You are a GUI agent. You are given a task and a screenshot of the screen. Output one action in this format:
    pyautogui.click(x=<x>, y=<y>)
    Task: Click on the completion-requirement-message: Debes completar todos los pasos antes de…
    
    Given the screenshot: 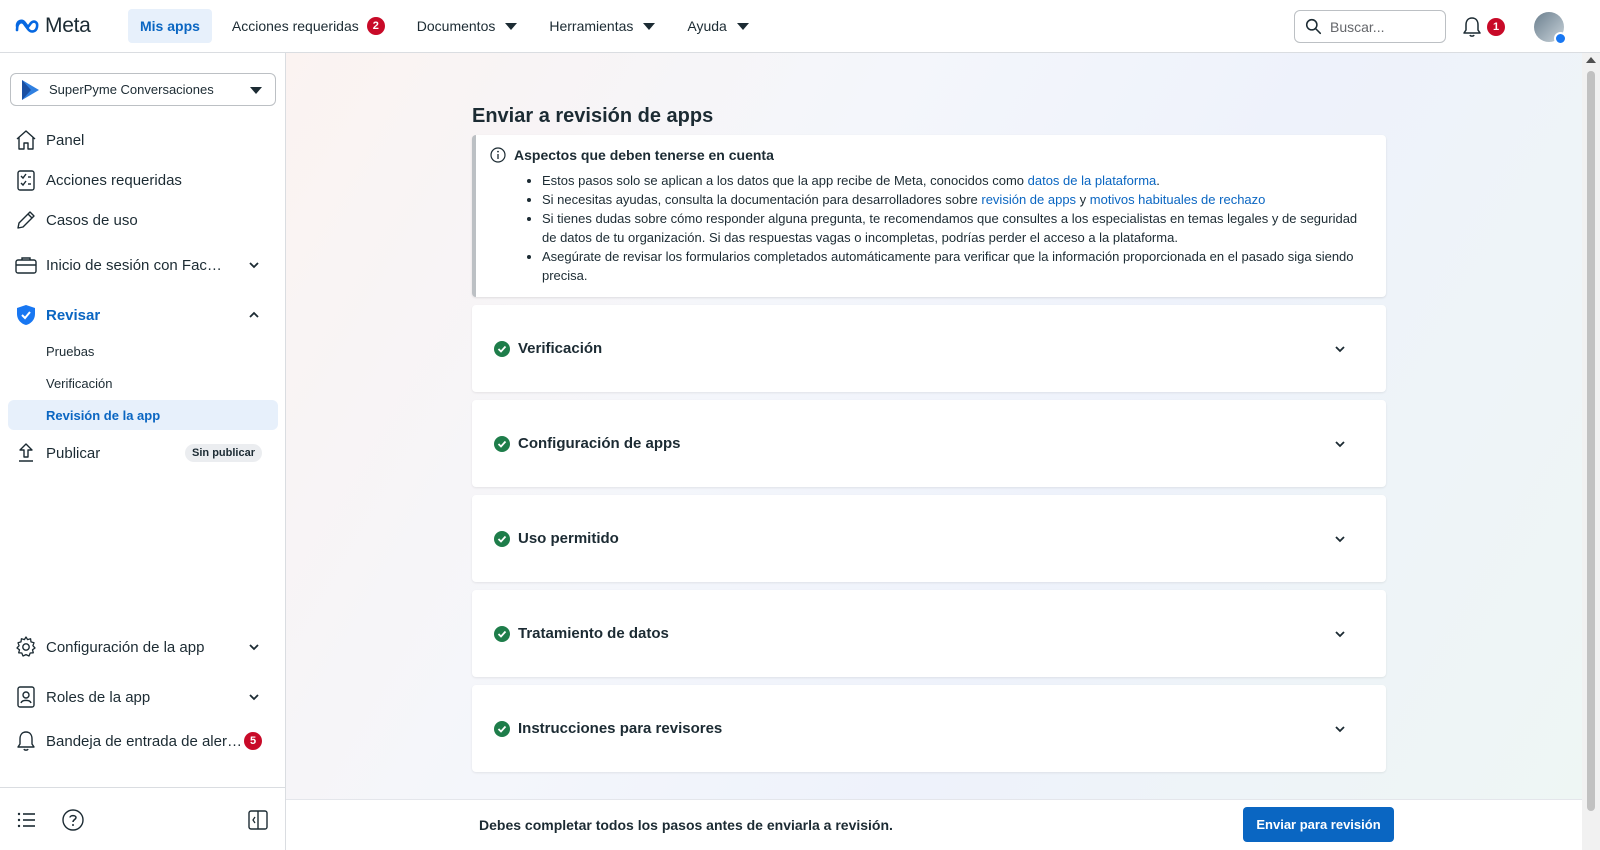 What is the action you would take?
    pyautogui.click(x=686, y=825)
    